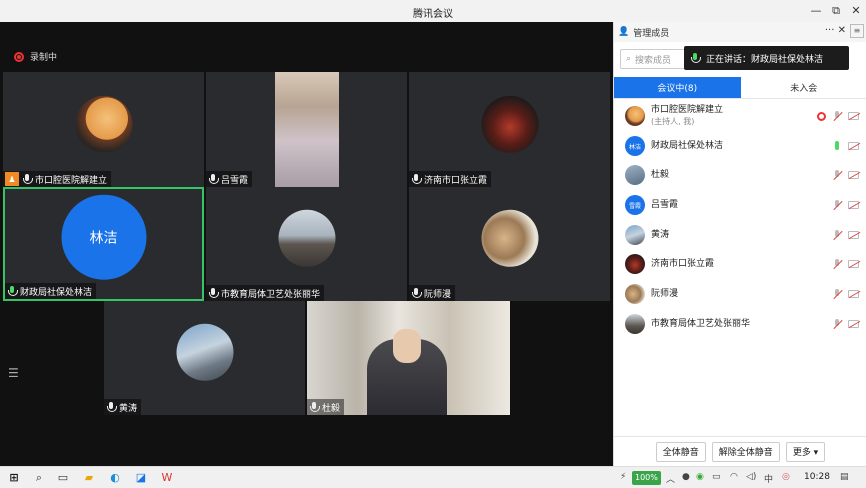 This screenshot has width=866, height=488. I want to click on more-button: 更多 ▾, so click(805, 451).